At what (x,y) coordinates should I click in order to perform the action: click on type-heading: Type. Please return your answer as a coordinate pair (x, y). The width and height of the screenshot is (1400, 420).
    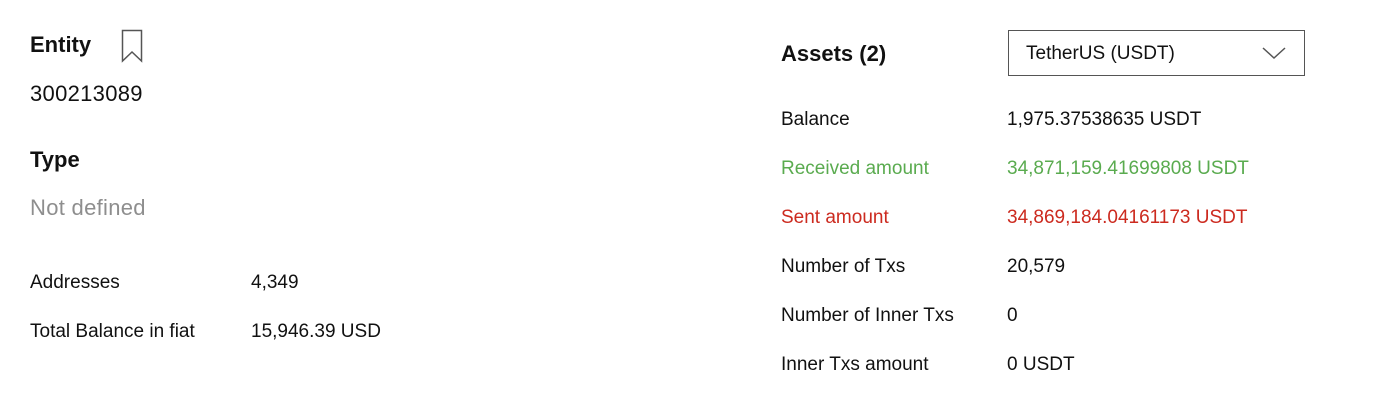
    Looking at the image, I should click on (55, 159).